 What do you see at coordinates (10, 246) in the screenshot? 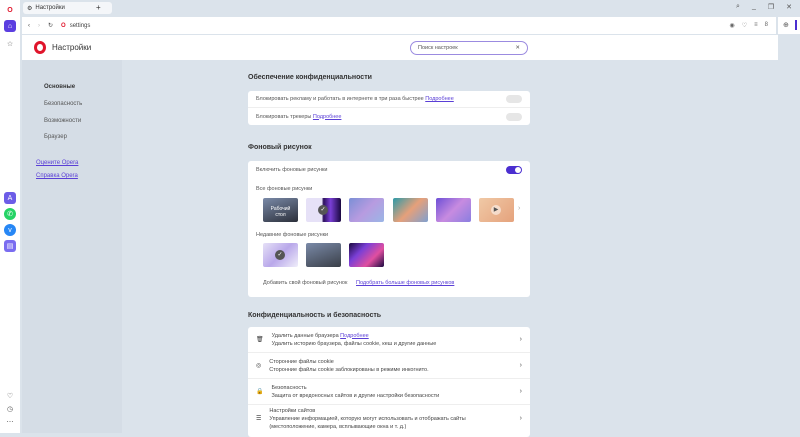
I see `player-icon: ▤` at bounding box center [10, 246].